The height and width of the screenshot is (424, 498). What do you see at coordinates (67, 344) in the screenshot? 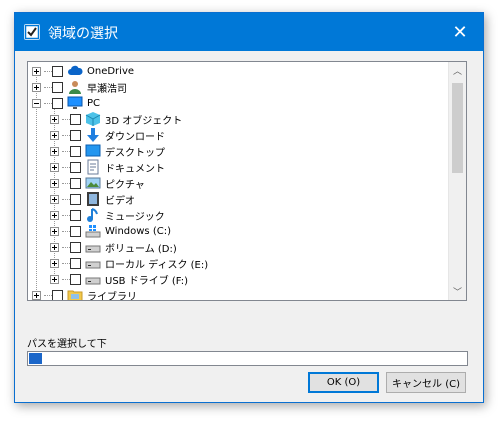
I see `path-label: パスを選択して下` at bounding box center [67, 344].